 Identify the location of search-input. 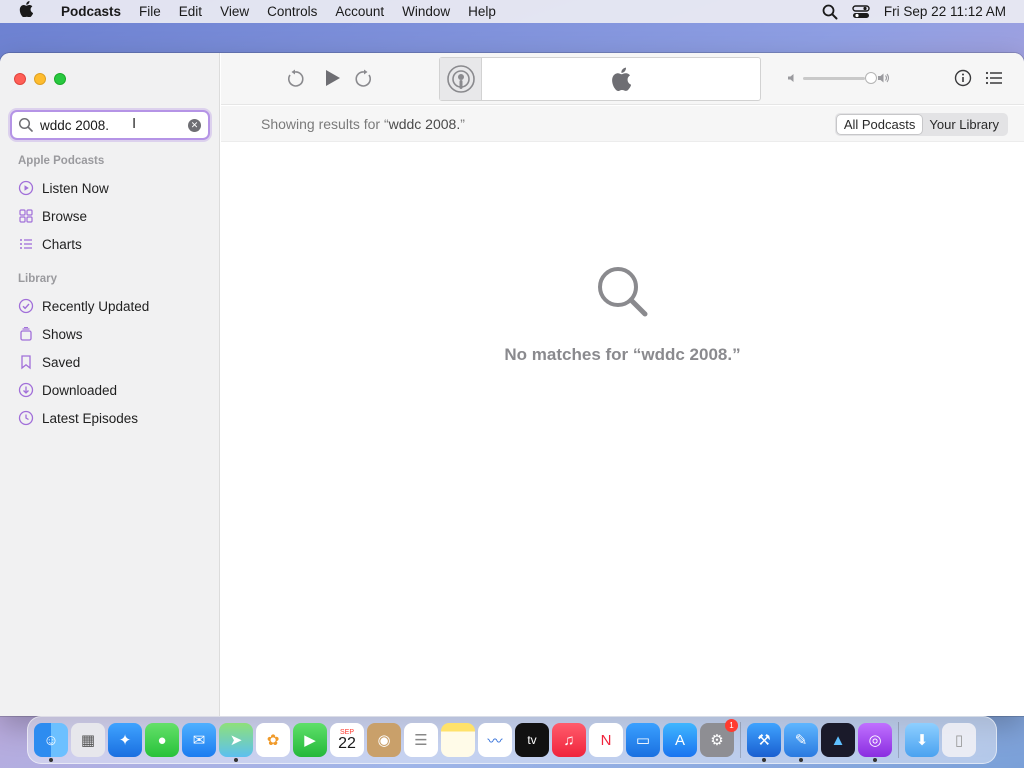
(100, 125).